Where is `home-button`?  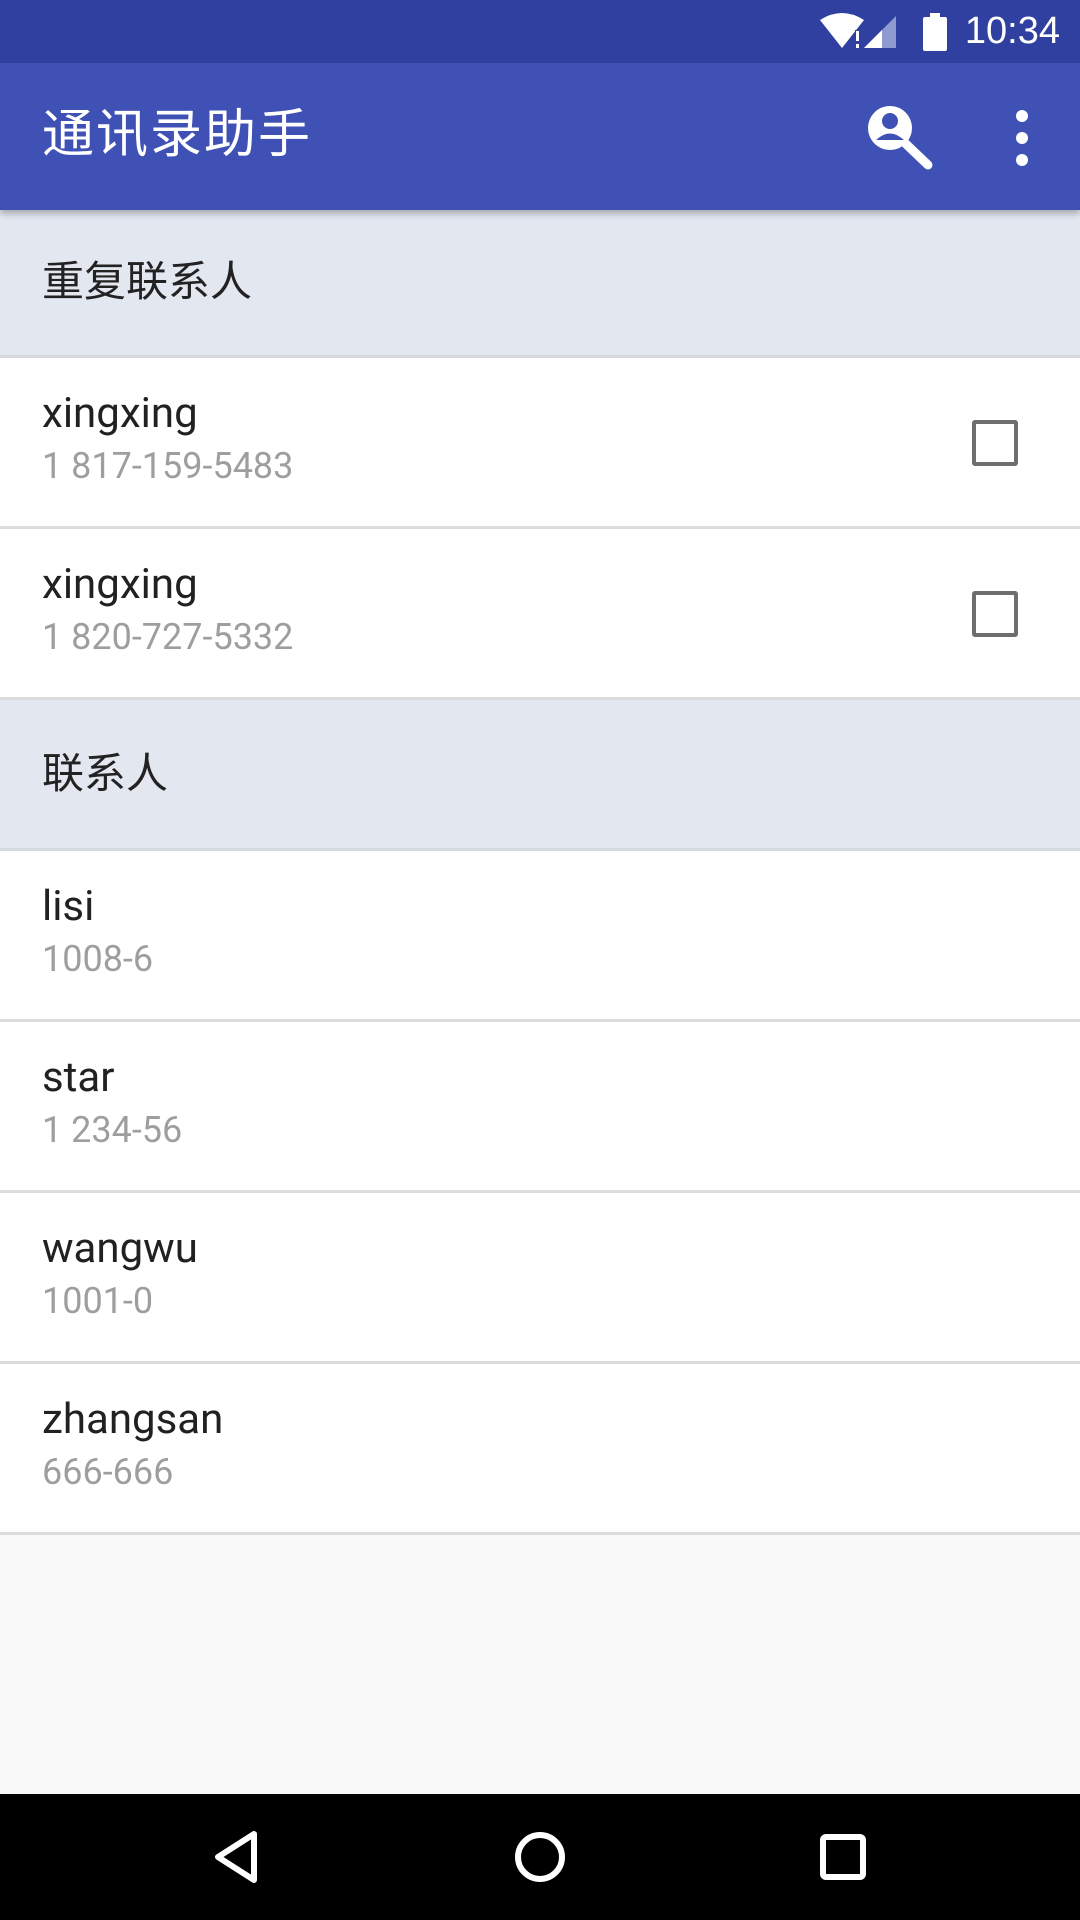 home-button is located at coordinates (540, 1857).